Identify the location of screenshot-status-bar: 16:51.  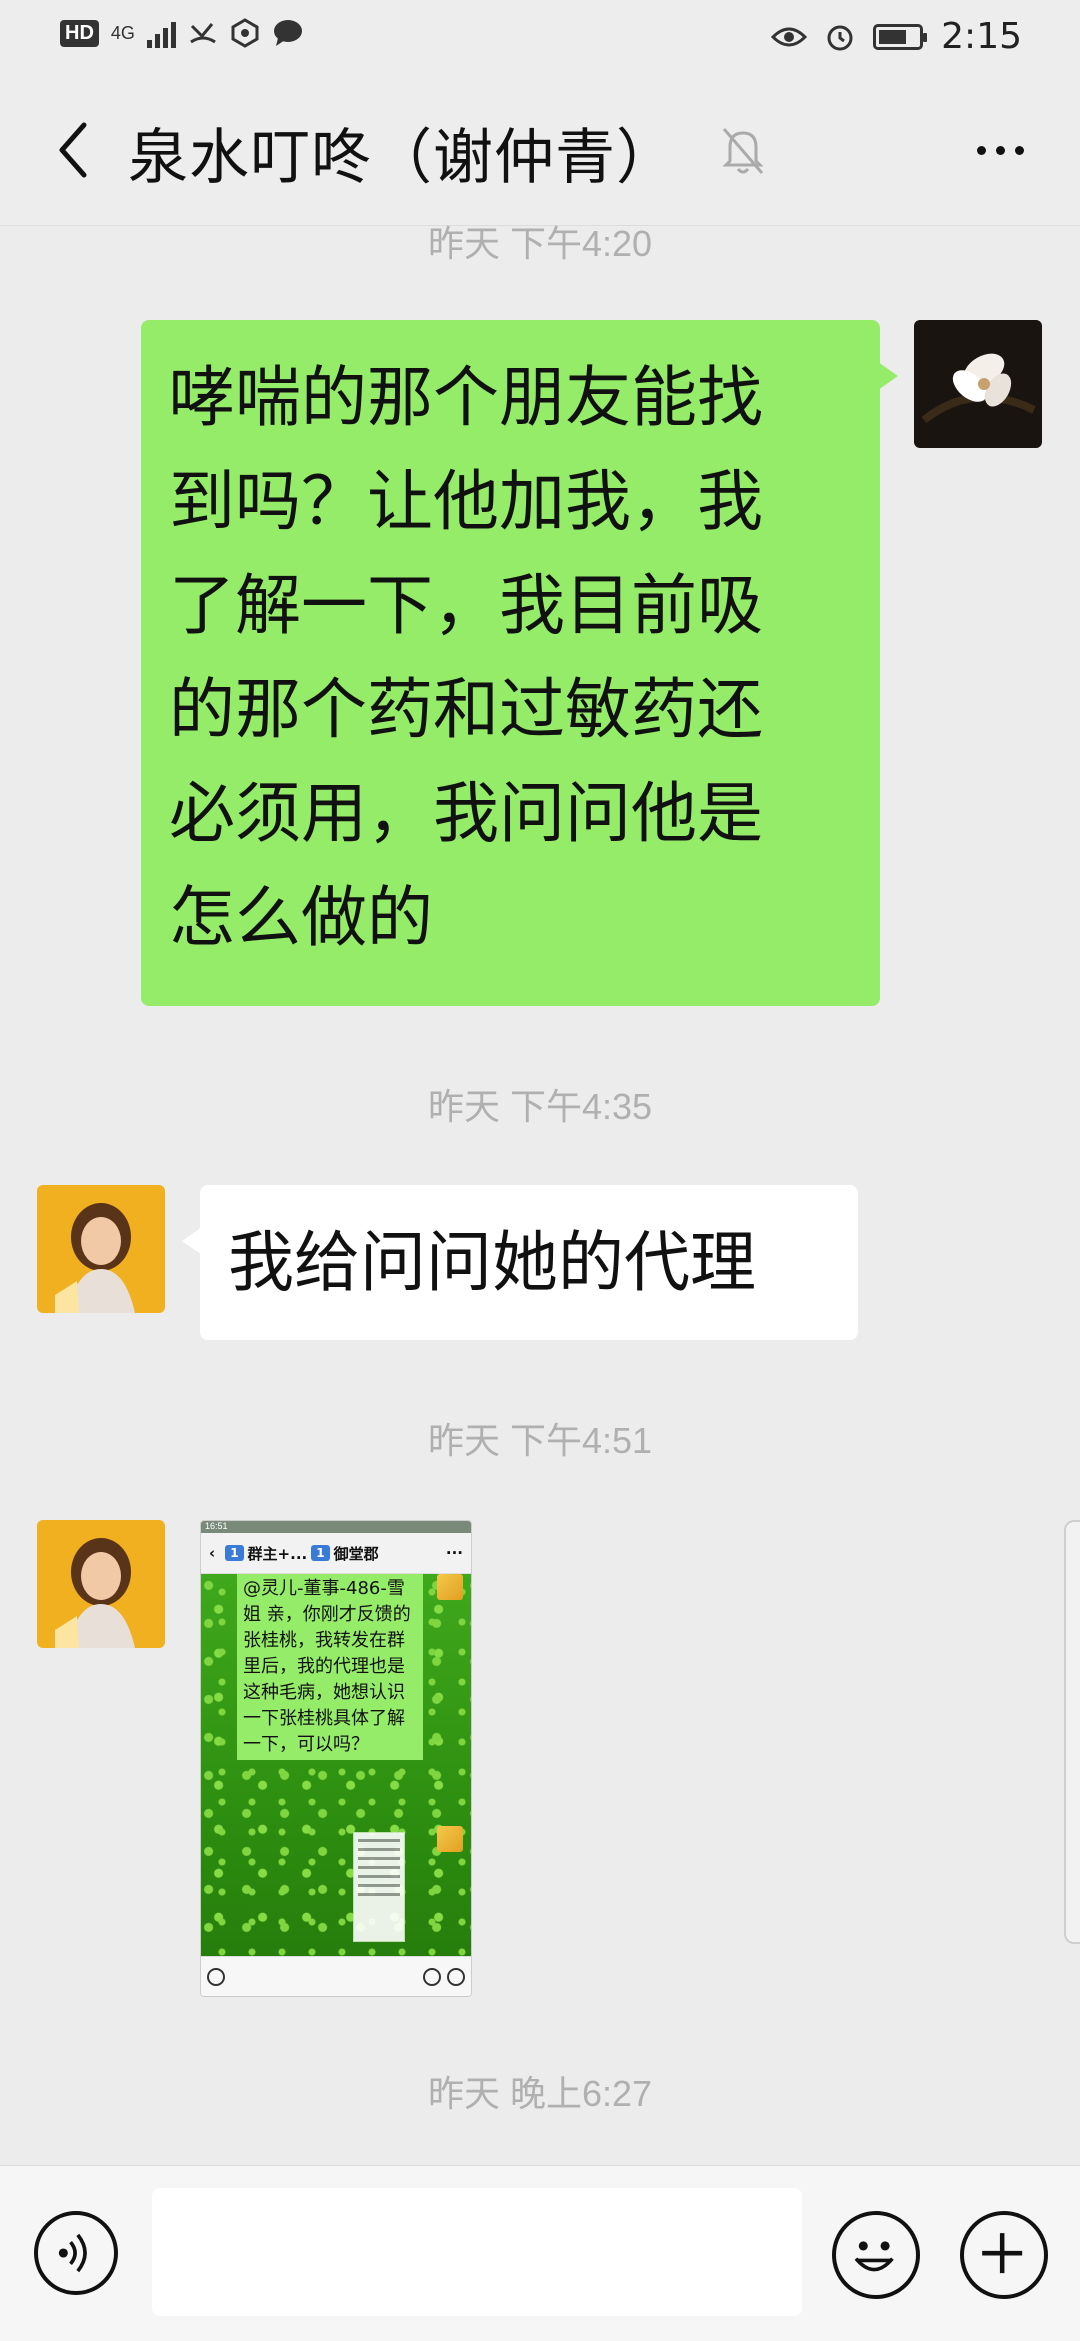
(336, 1527).